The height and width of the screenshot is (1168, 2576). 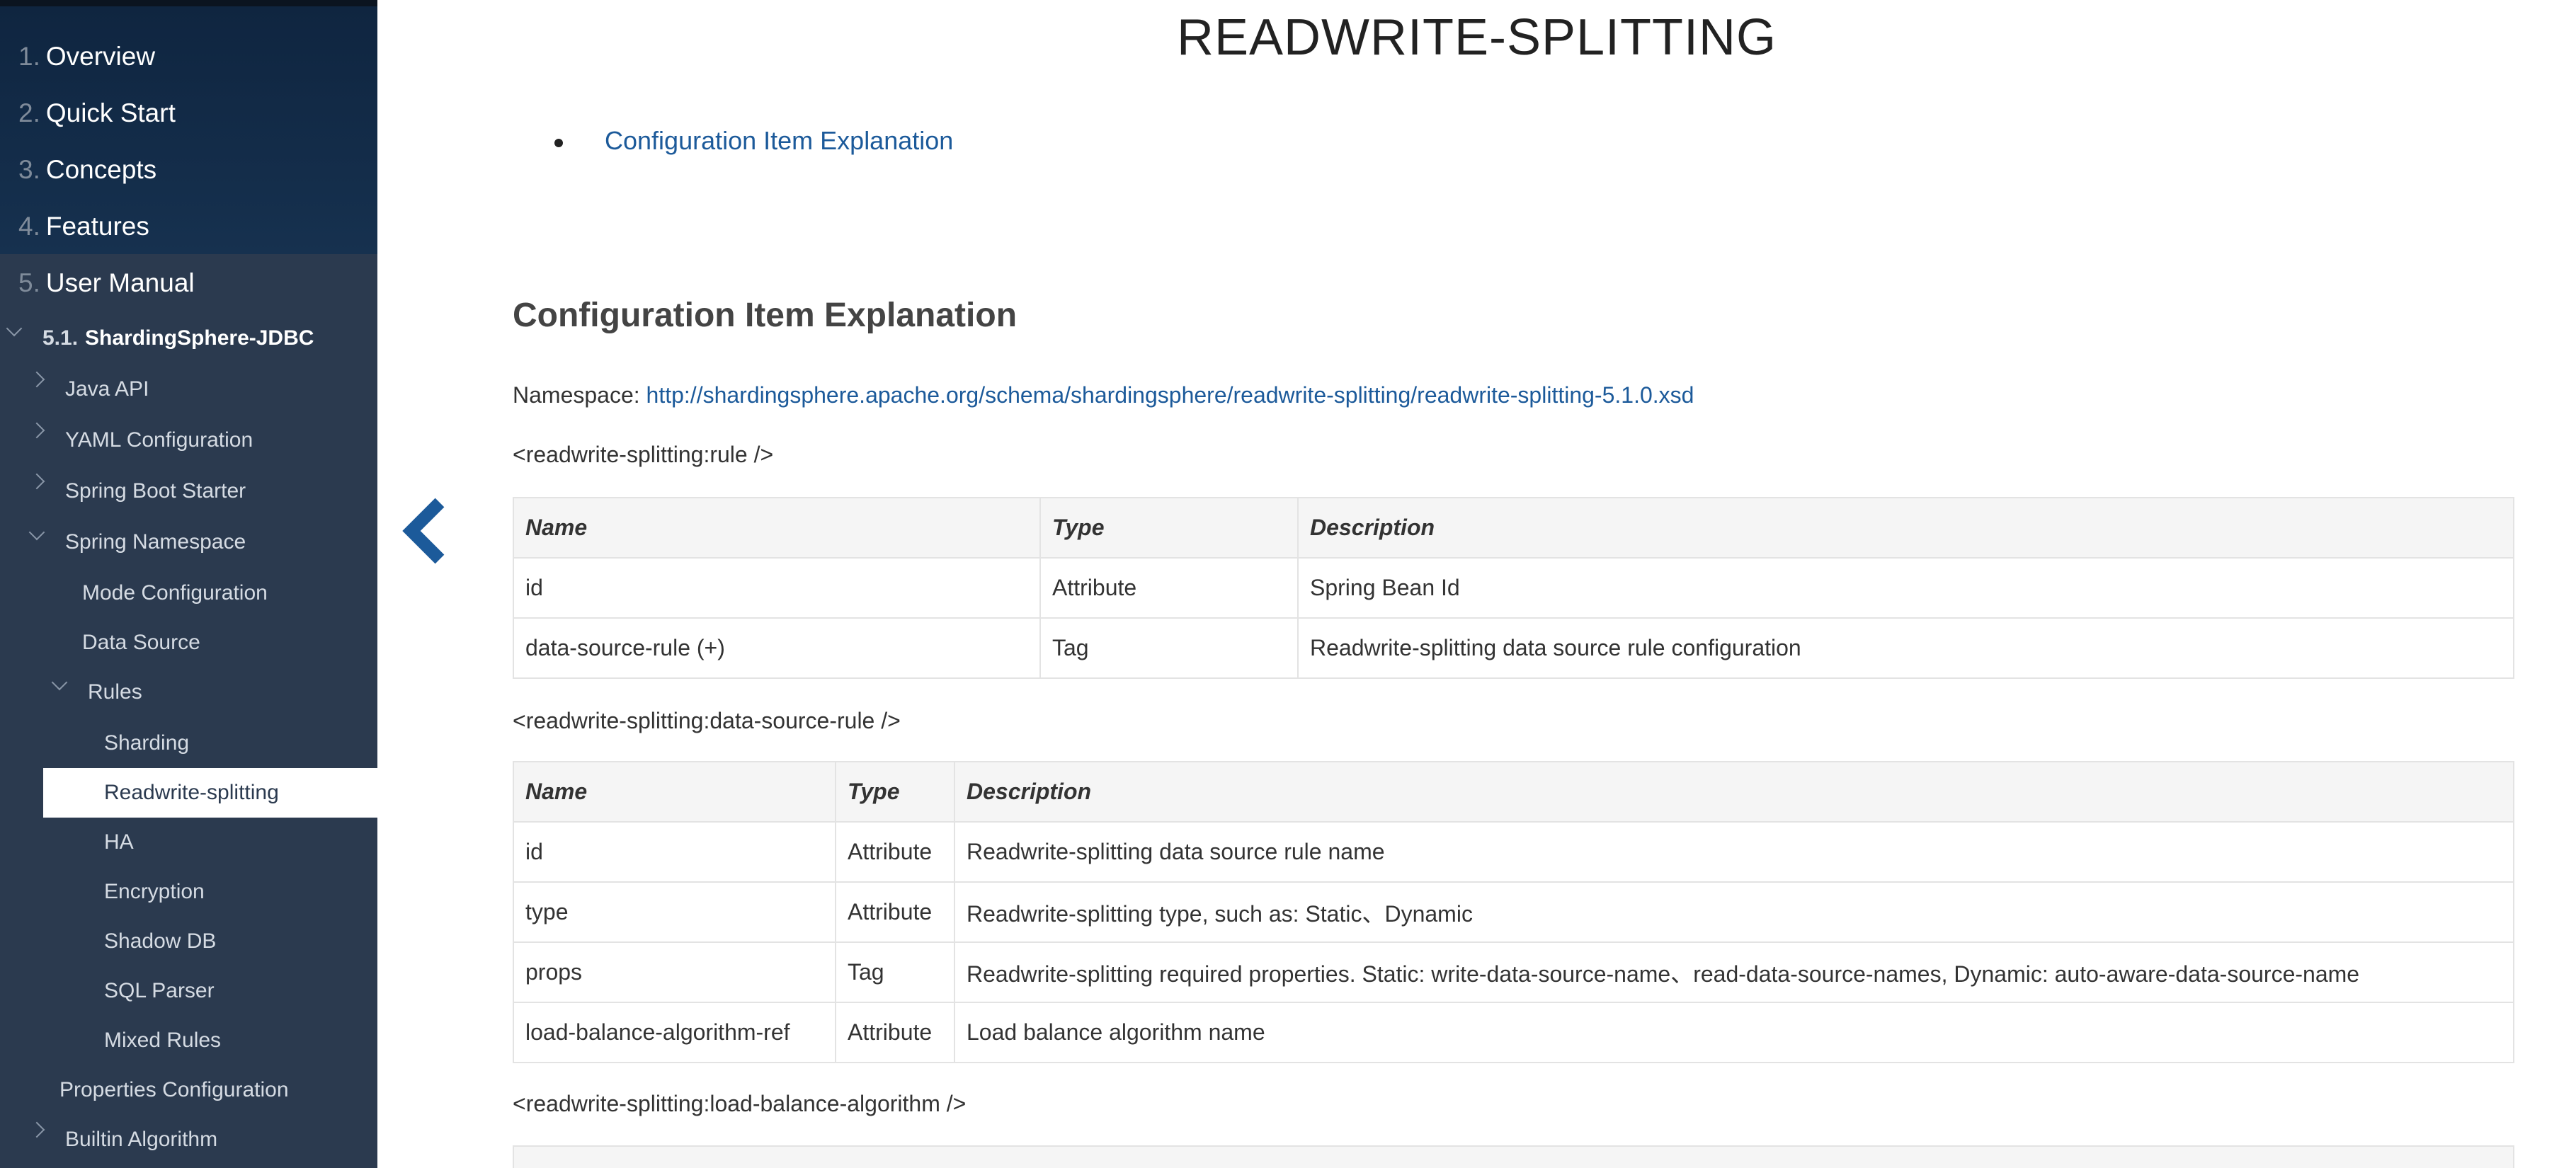 I want to click on chapter-label: Overview, so click(x=100, y=57).